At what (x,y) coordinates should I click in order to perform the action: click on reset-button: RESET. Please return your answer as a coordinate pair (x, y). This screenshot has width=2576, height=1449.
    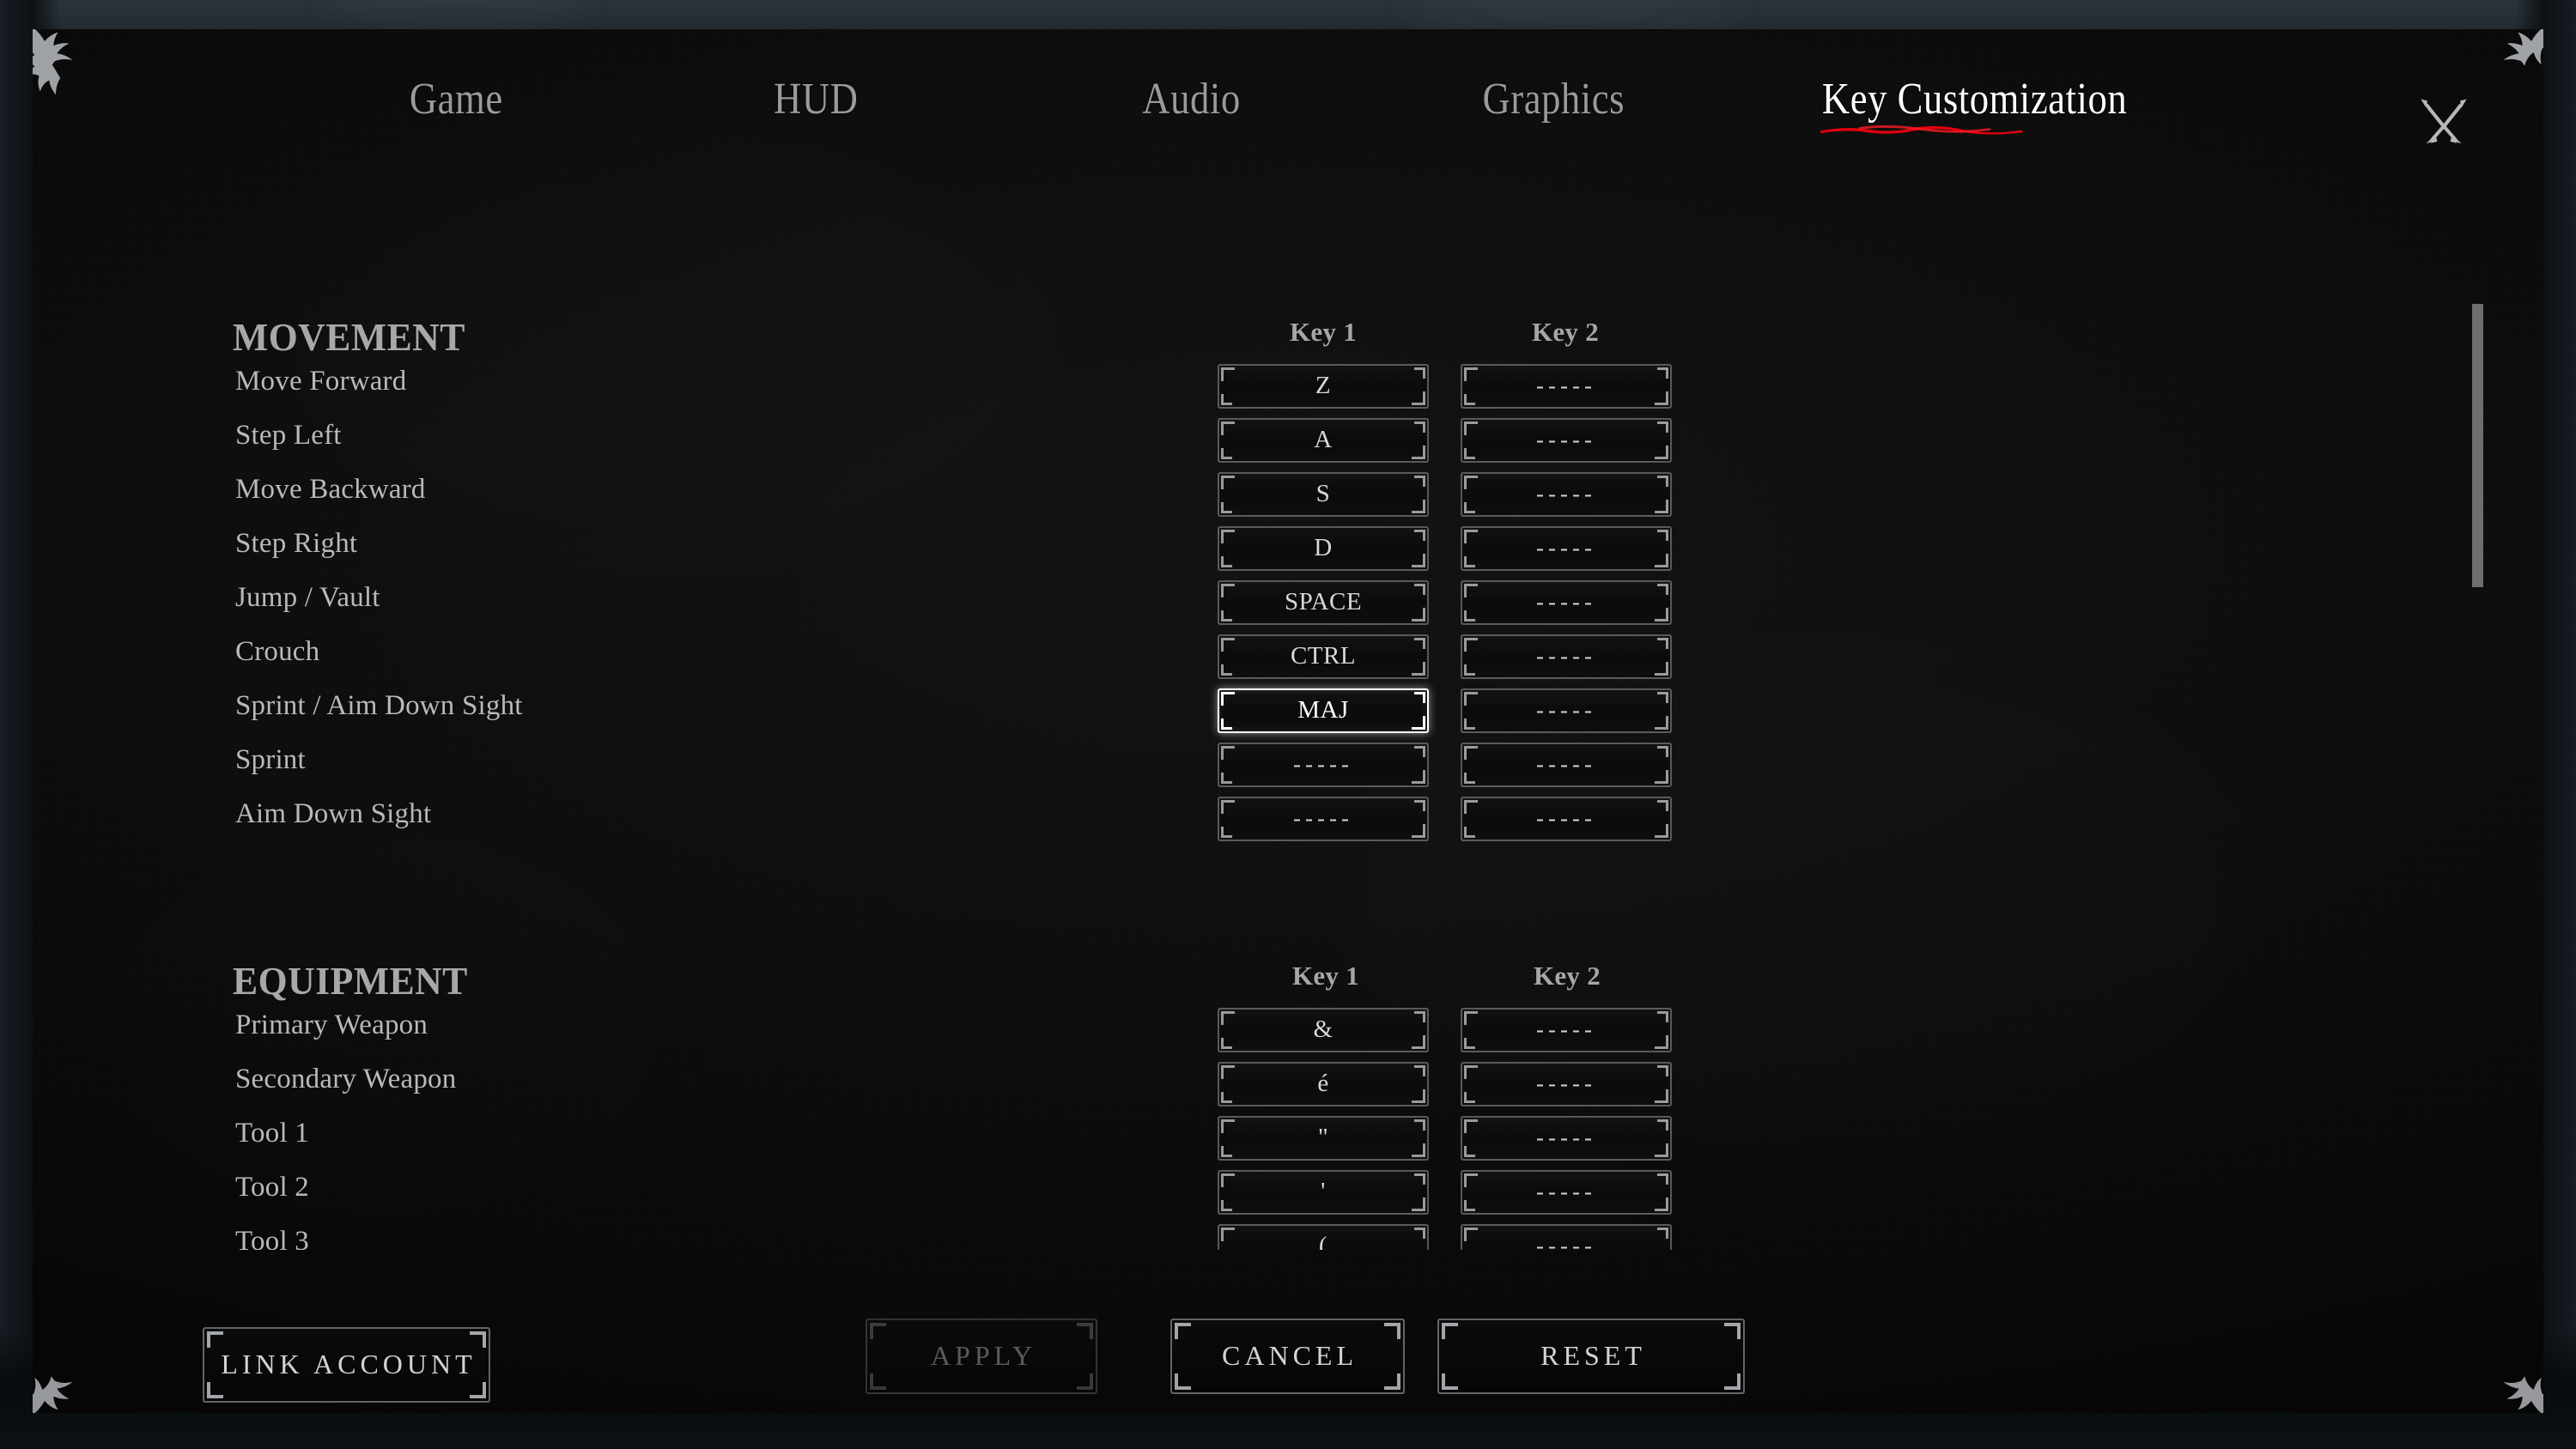
    Looking at the image, I should click on (1591, 1356).